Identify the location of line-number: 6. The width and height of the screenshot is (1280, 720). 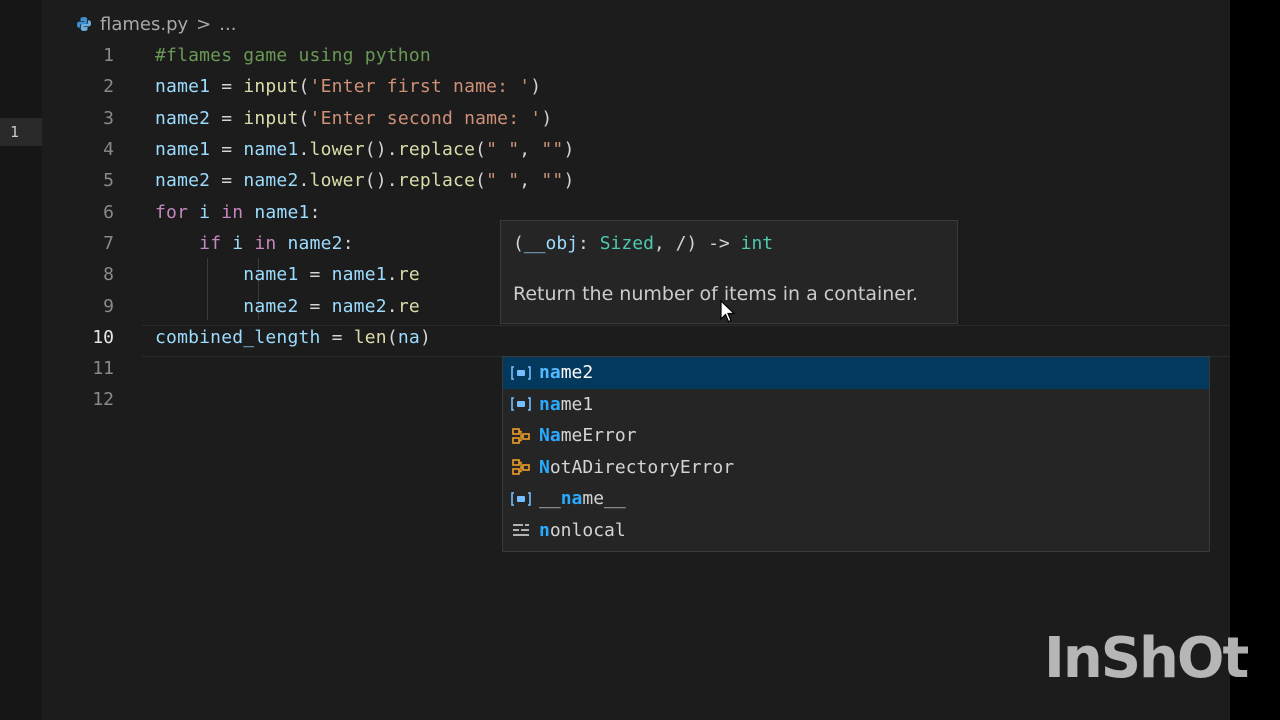
(108, 212).